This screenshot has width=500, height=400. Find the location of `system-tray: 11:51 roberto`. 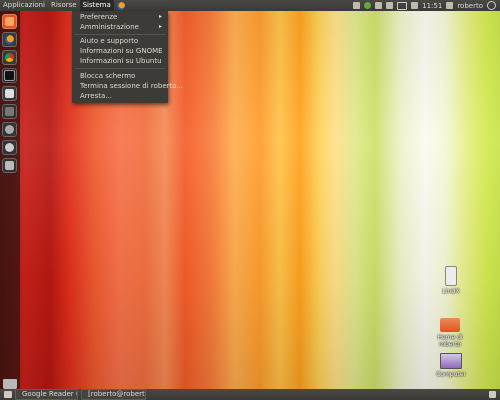

system-tray: 11:51 roberto is located at coordinates (426, 5).